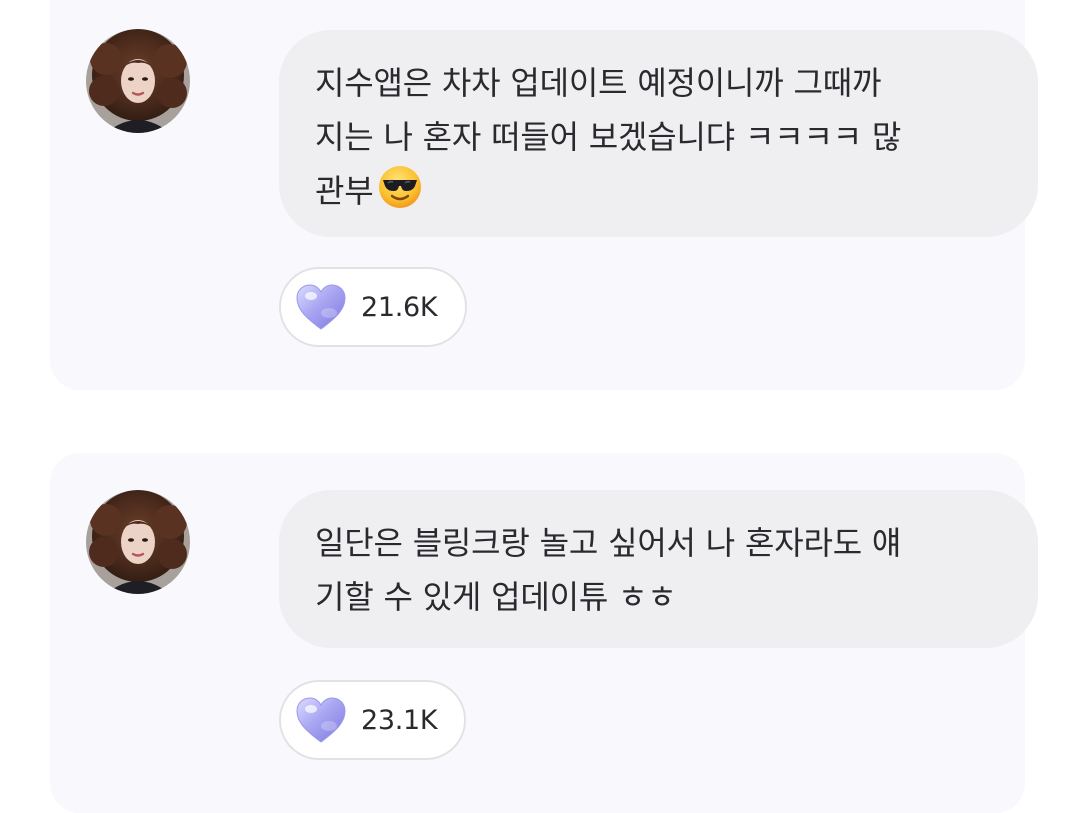  What do you see at coordinates (658, 195) in the screenshot?
I see `message-line-with-emoji: 관부` at bounding box center [658, 195].